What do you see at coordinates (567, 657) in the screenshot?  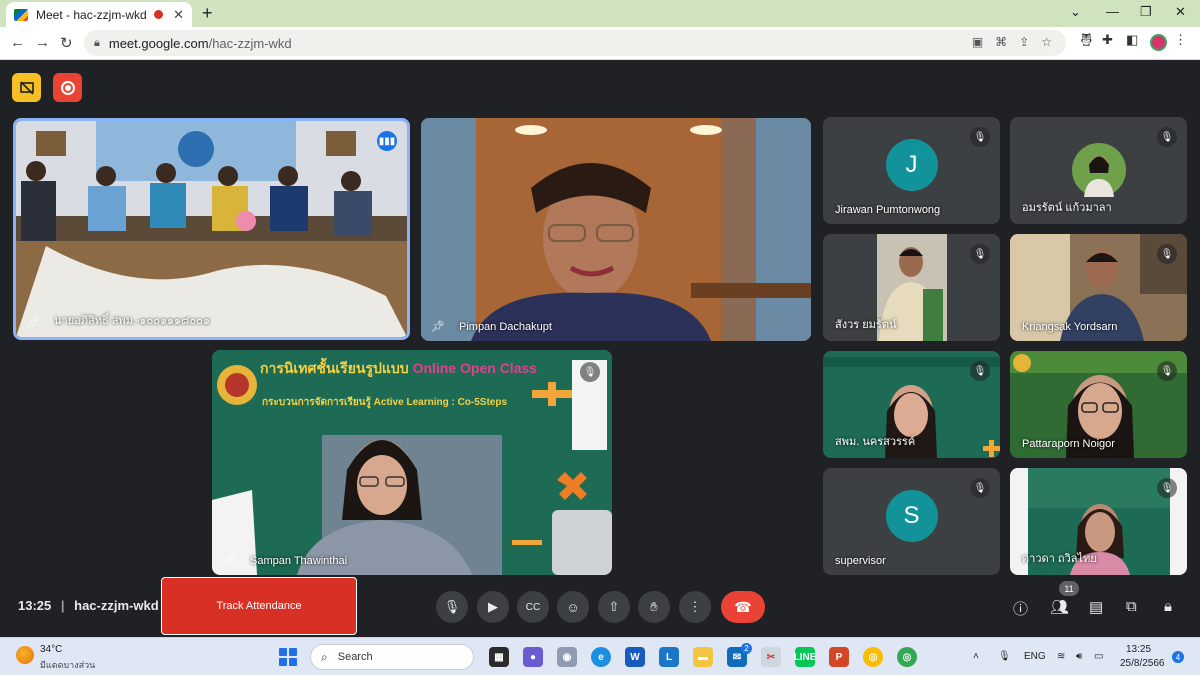 I see `camera-app-icon: ◉` at bounding box center [567, 657].